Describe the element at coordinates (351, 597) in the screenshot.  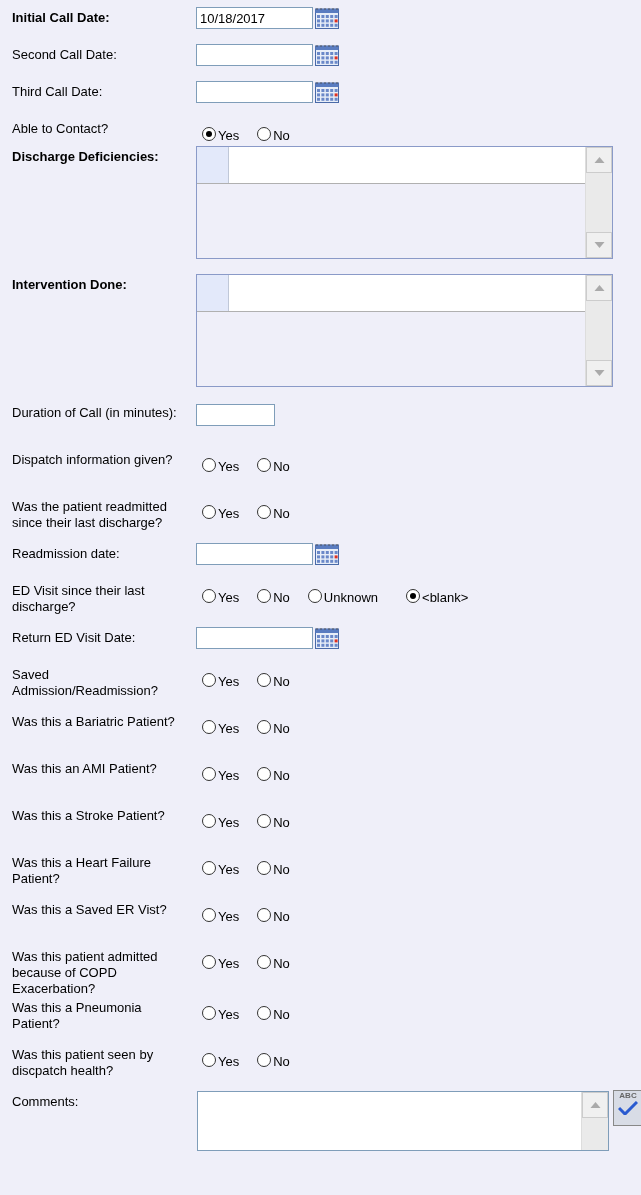
I see `option-label: Unknown` at that location.